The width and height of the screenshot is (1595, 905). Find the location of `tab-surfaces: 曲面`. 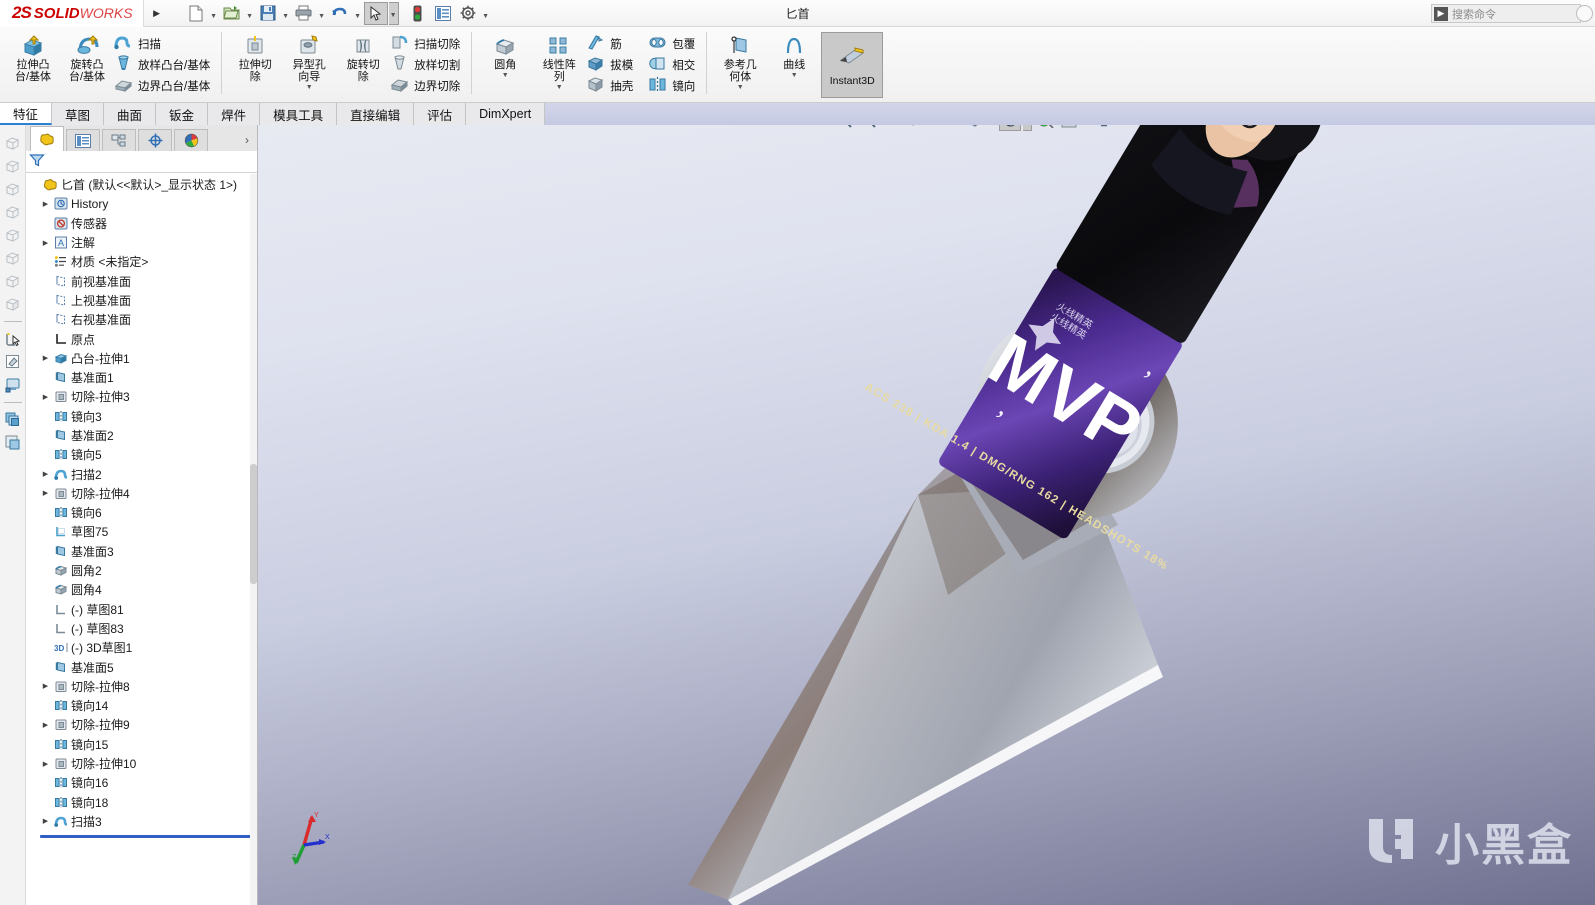

tab-surfaces: 曲面 is located at coordinates (130, 114).